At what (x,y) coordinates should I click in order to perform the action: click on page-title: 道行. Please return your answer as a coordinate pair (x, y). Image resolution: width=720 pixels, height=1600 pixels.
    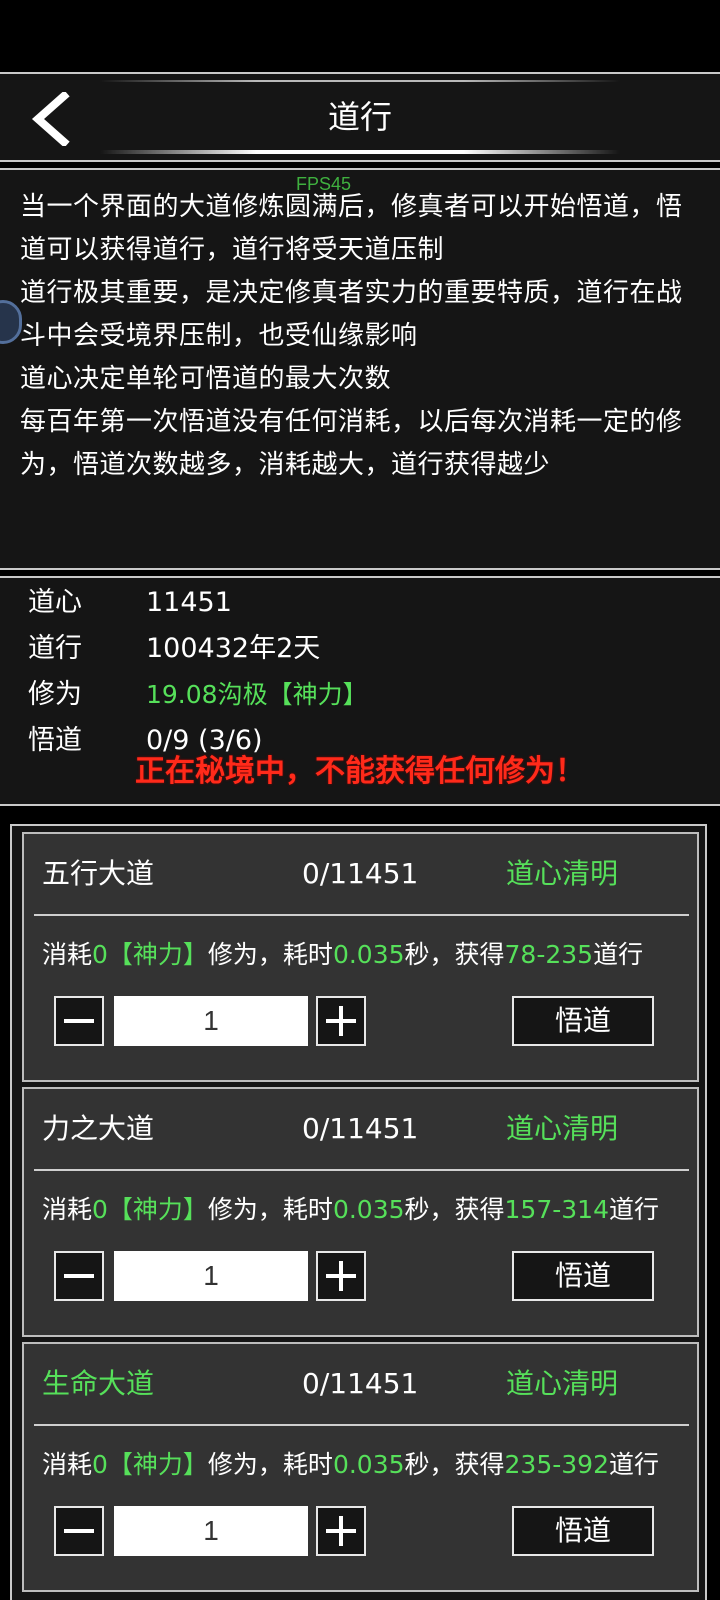
    Looking at the image, I should click on (359, 117).